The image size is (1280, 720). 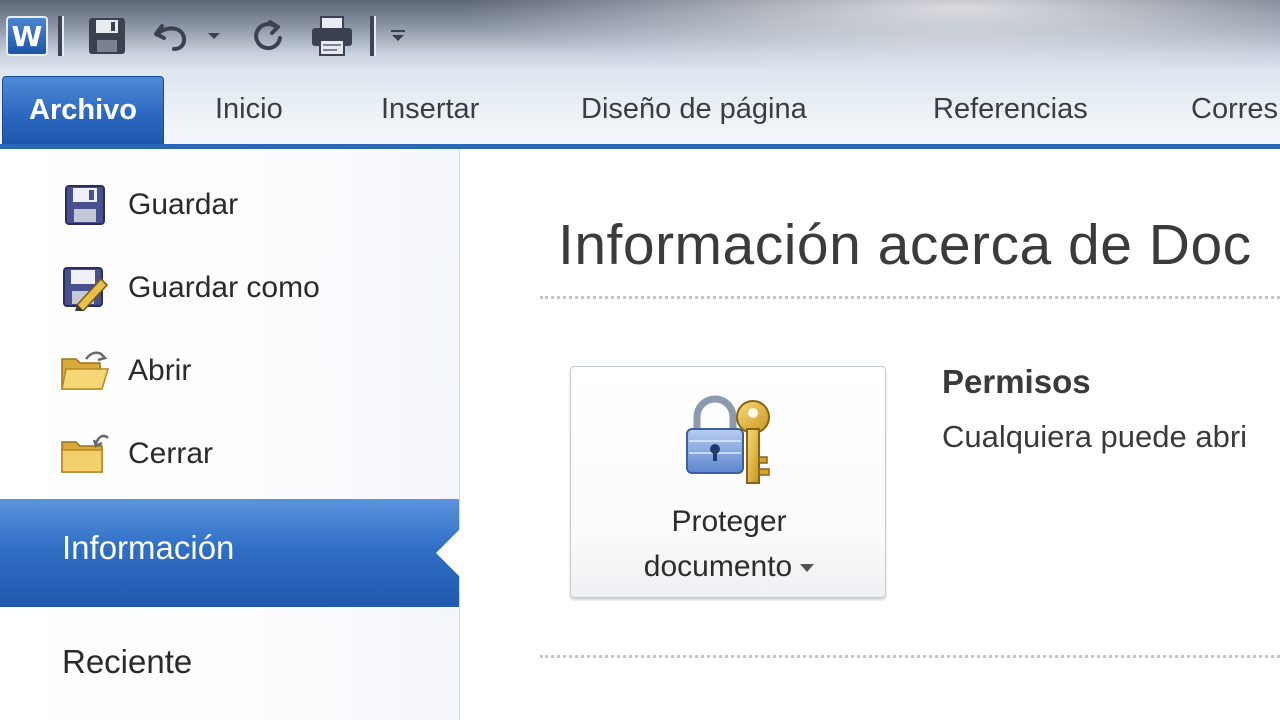 I want to click on word-logo-icon: W, so click(x=27, y=36).